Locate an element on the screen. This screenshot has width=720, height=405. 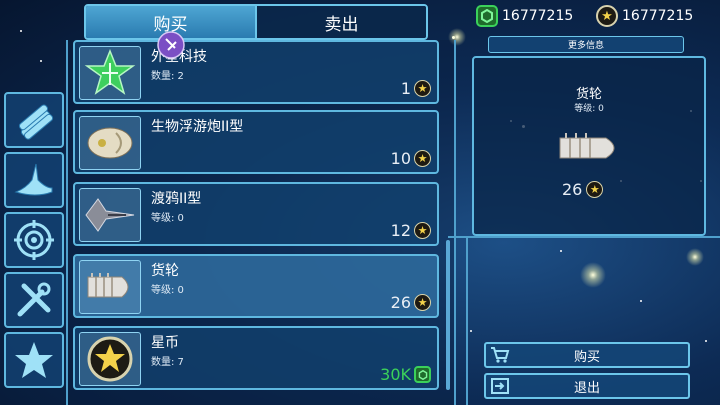
item-name: 星币 is located at coordinates (165, 343).